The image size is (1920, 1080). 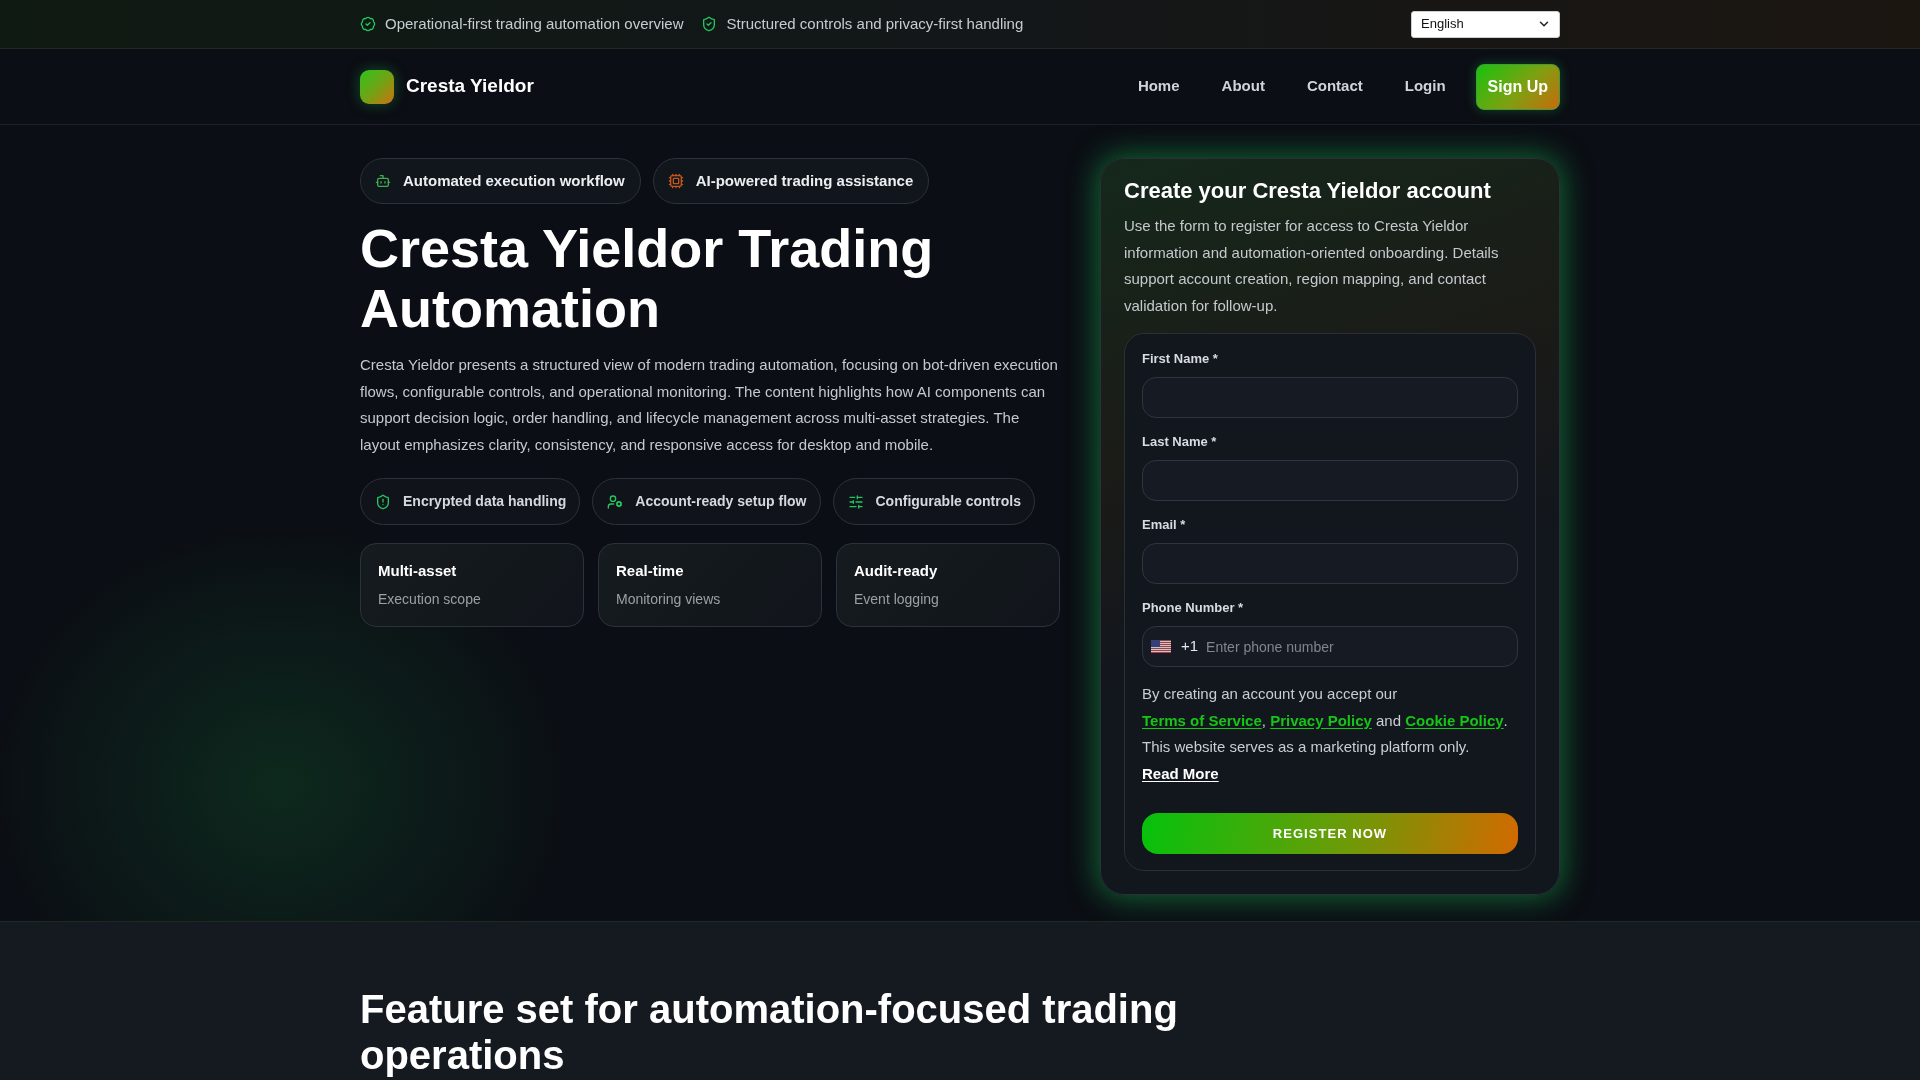 What do you see at coordinates (875, 23) in the screenshot?
I see `highlight-text: Structured controls and privacy-first handling` at bounding box center [875, 23].